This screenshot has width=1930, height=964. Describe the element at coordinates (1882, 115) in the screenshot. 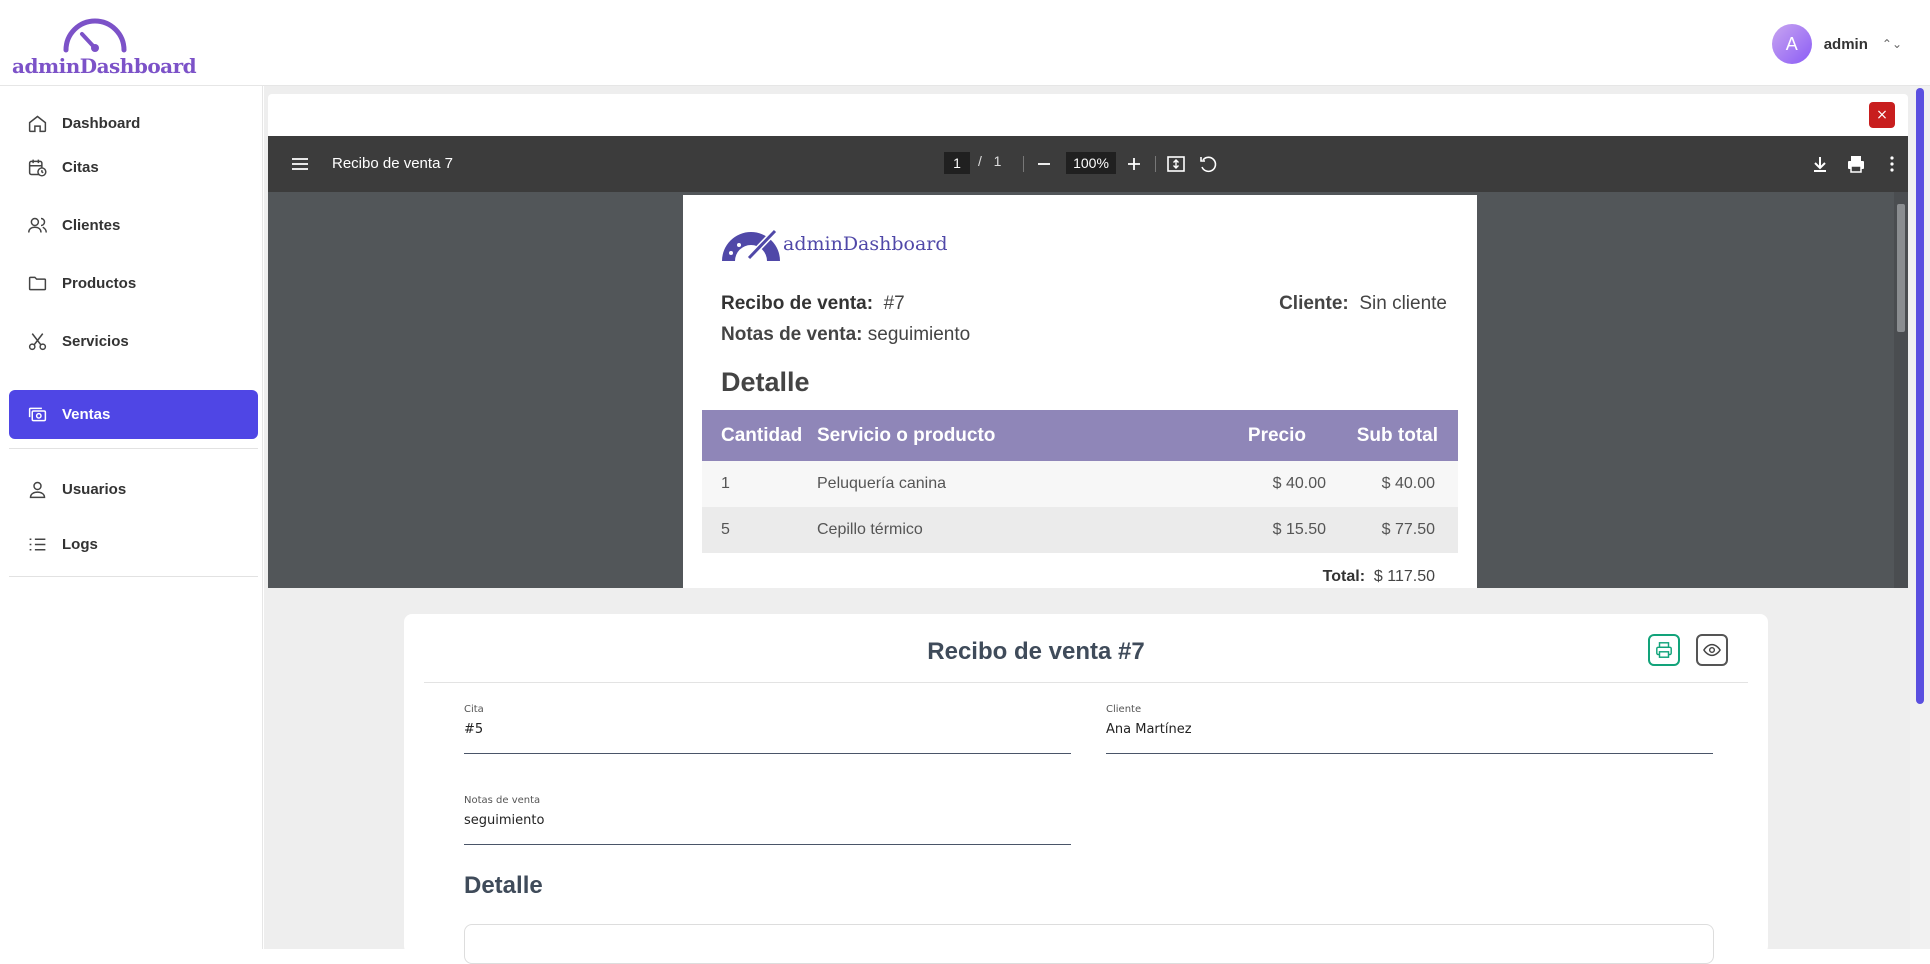

I see `close-button: ×` at that location.